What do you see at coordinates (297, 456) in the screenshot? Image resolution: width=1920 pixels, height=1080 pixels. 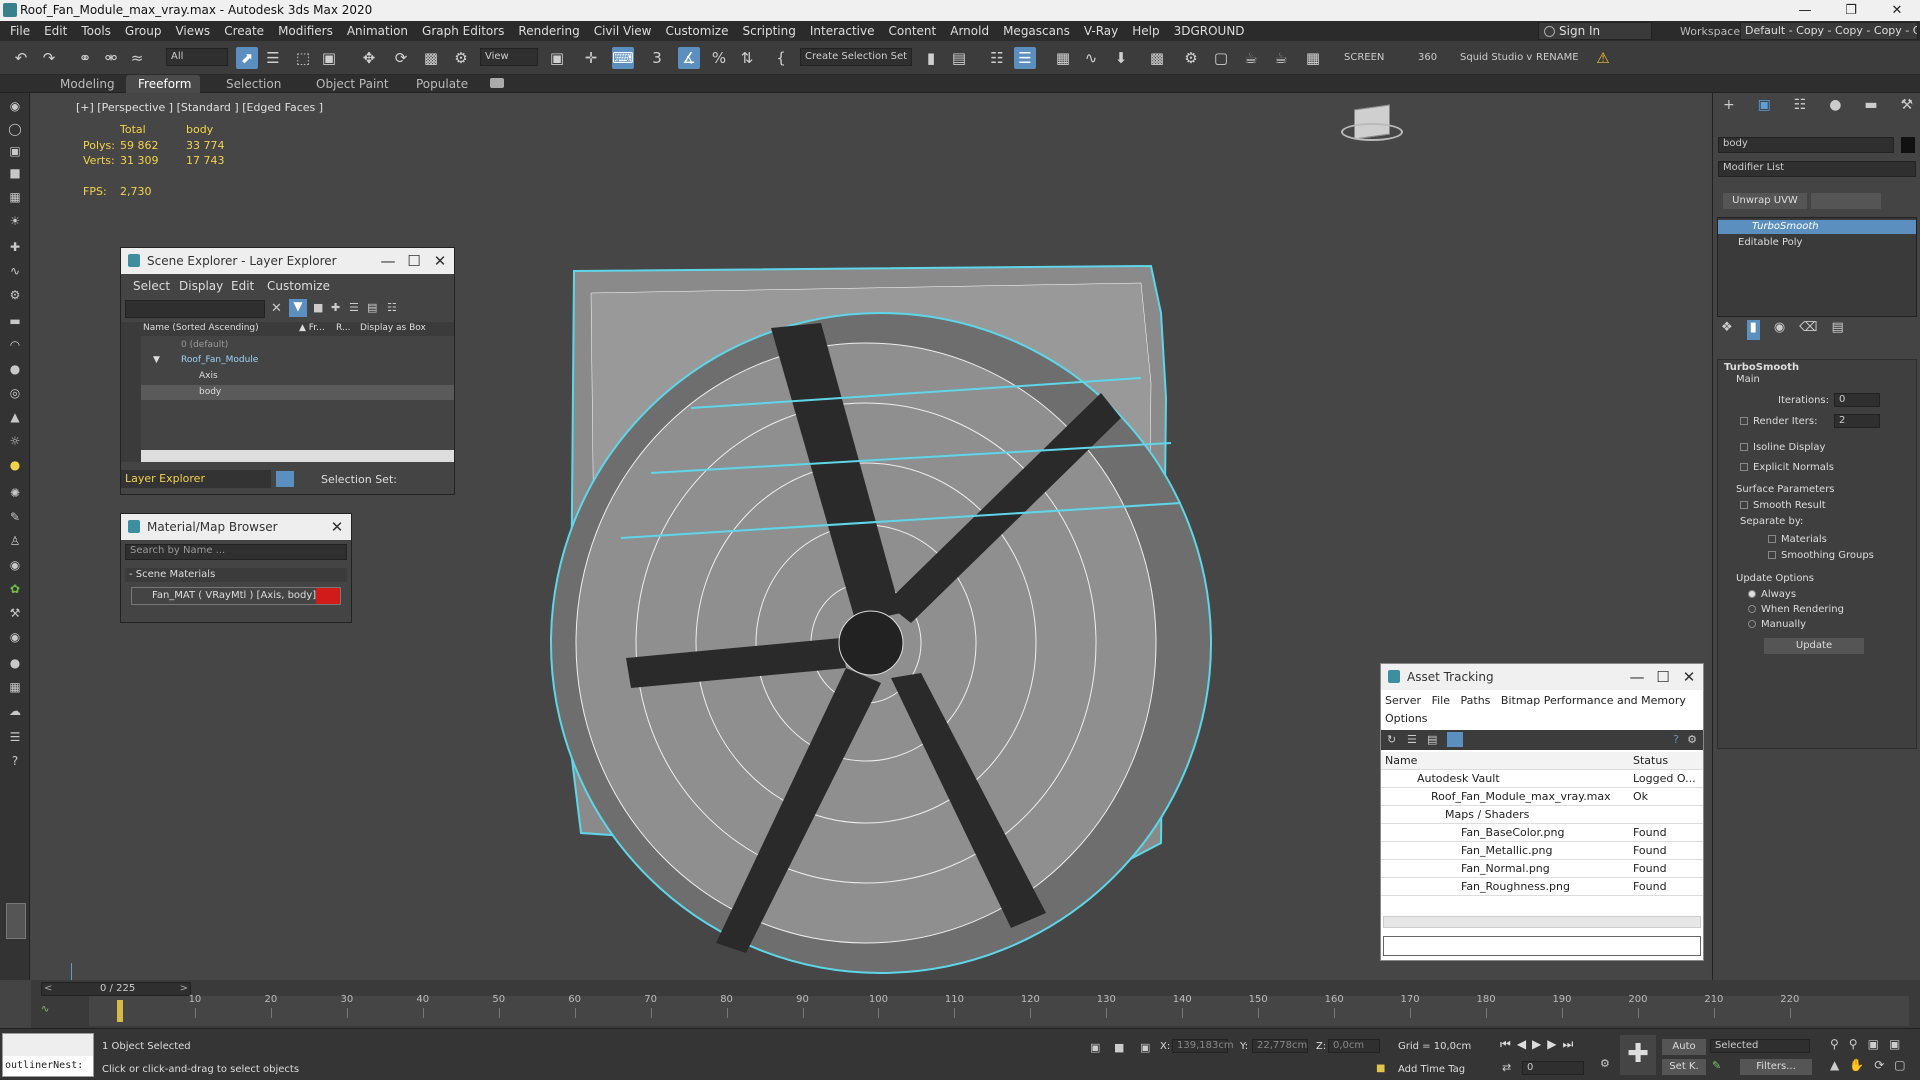 I see `se-horizontal-scrollbar` at bounding box center [297, 456].